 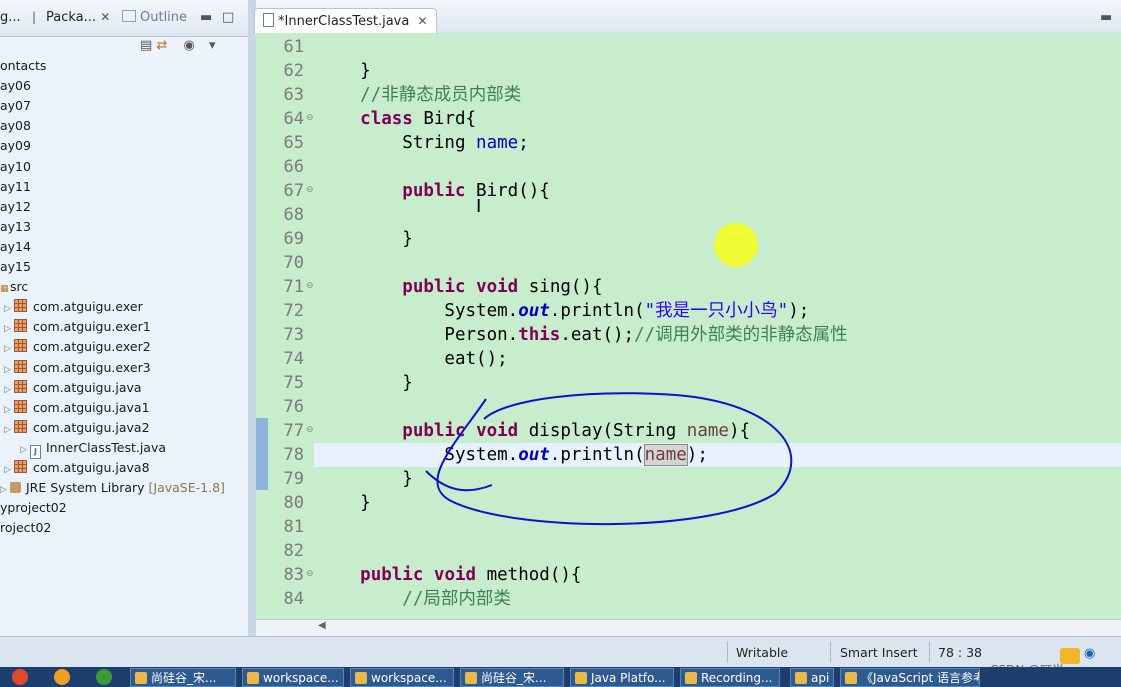 I want to click on tree-item-label: JRE System Library, so click(x=85, y=488).